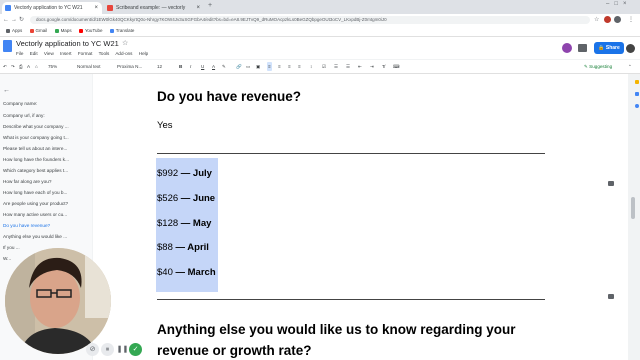 The width and height of the screenshot is (640, 360). I want to click on tasks-icon, so click(637, 94).